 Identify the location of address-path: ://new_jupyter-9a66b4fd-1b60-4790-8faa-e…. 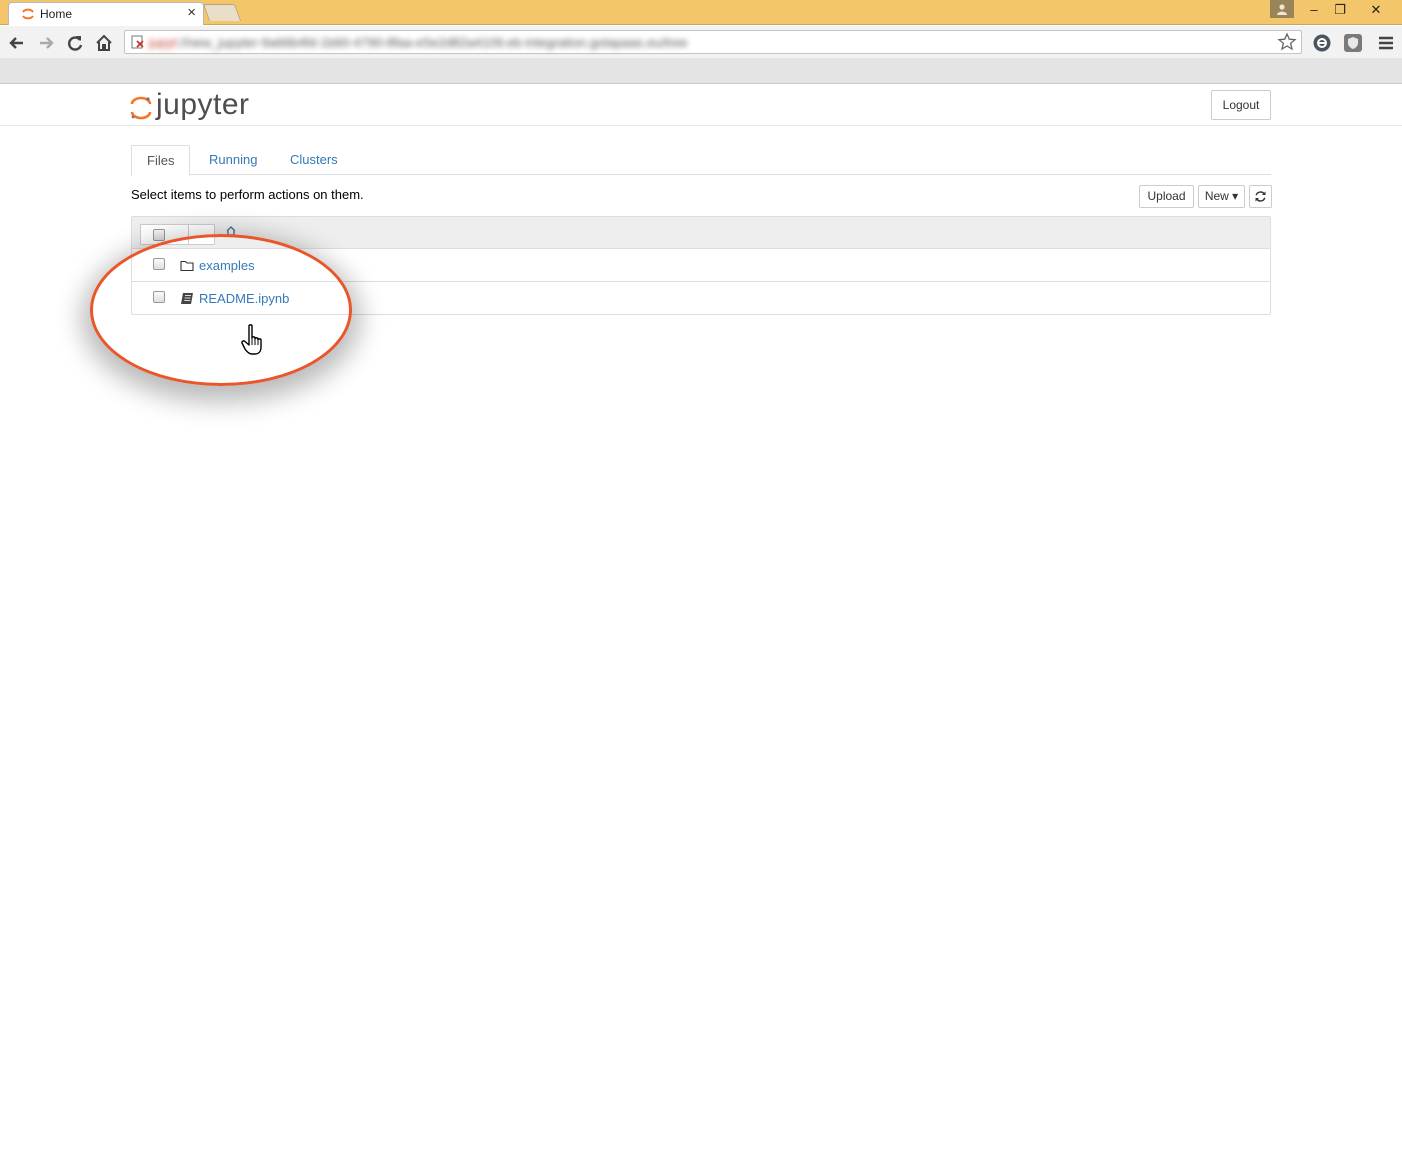
(432, 42).